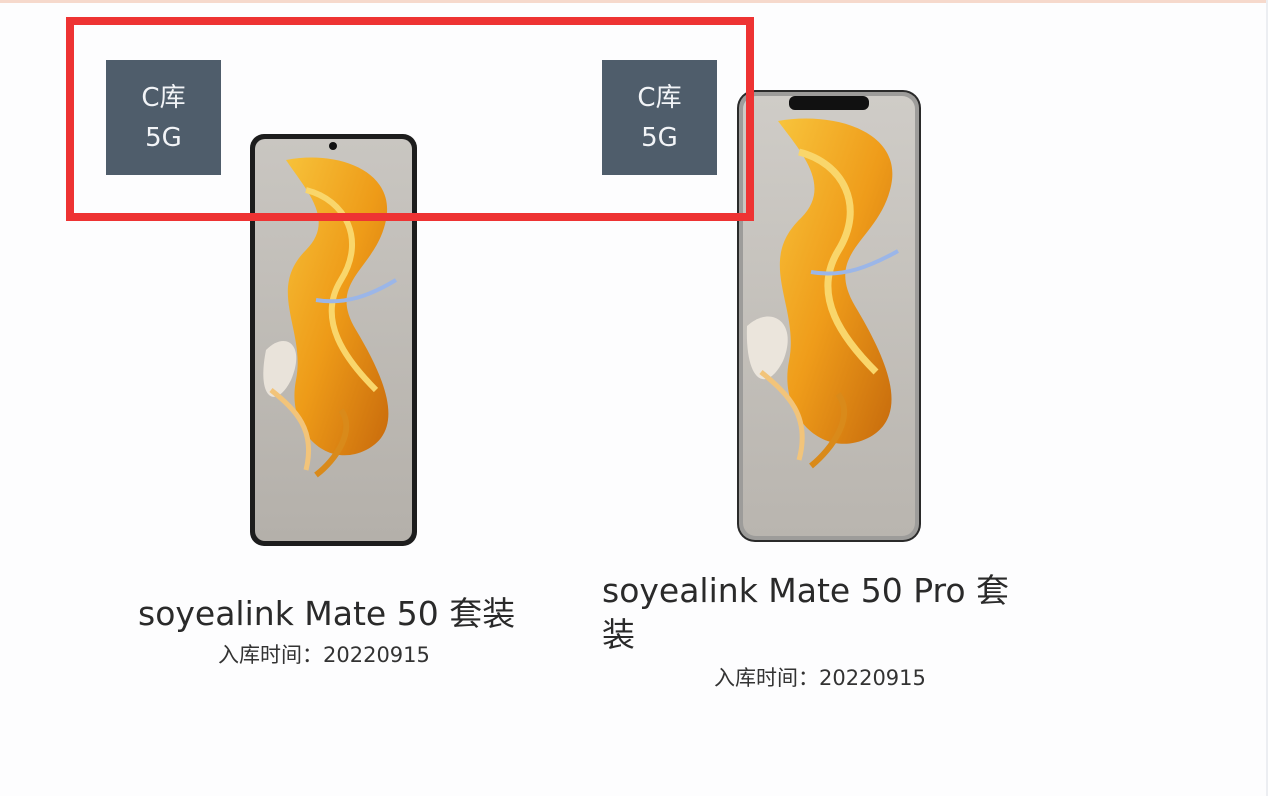  What do you see at coordinates (333, 340) in the screenshot?
I see `product-image-mate50` at bounding box center [333, 340].